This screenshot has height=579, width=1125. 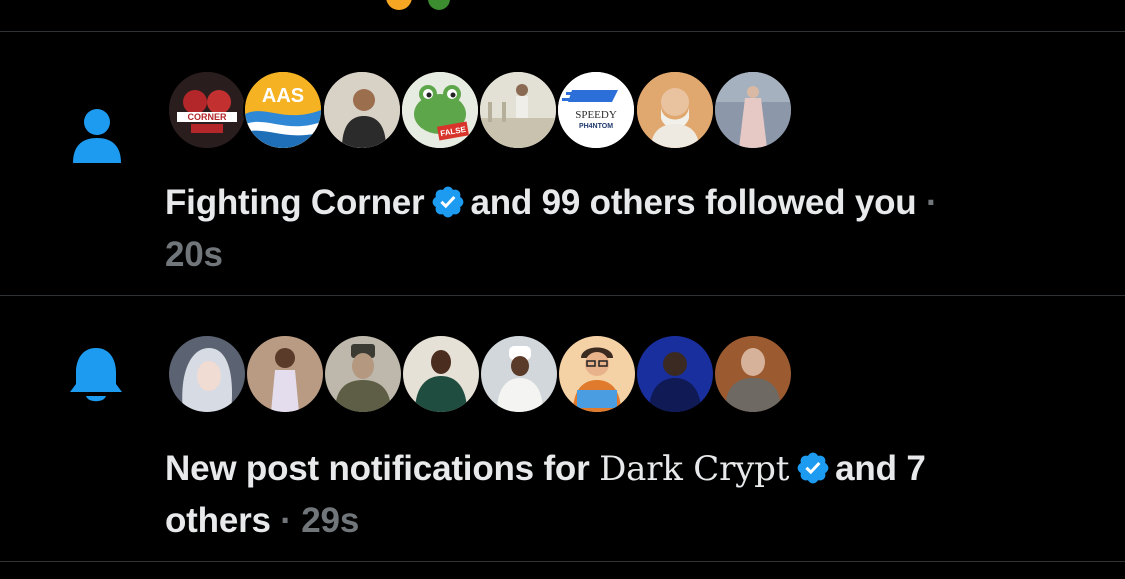 What do you see at coordinates (363, 374) in the screenshot?
I see `avatar-military-portrait` at bounding box center [363, 374].